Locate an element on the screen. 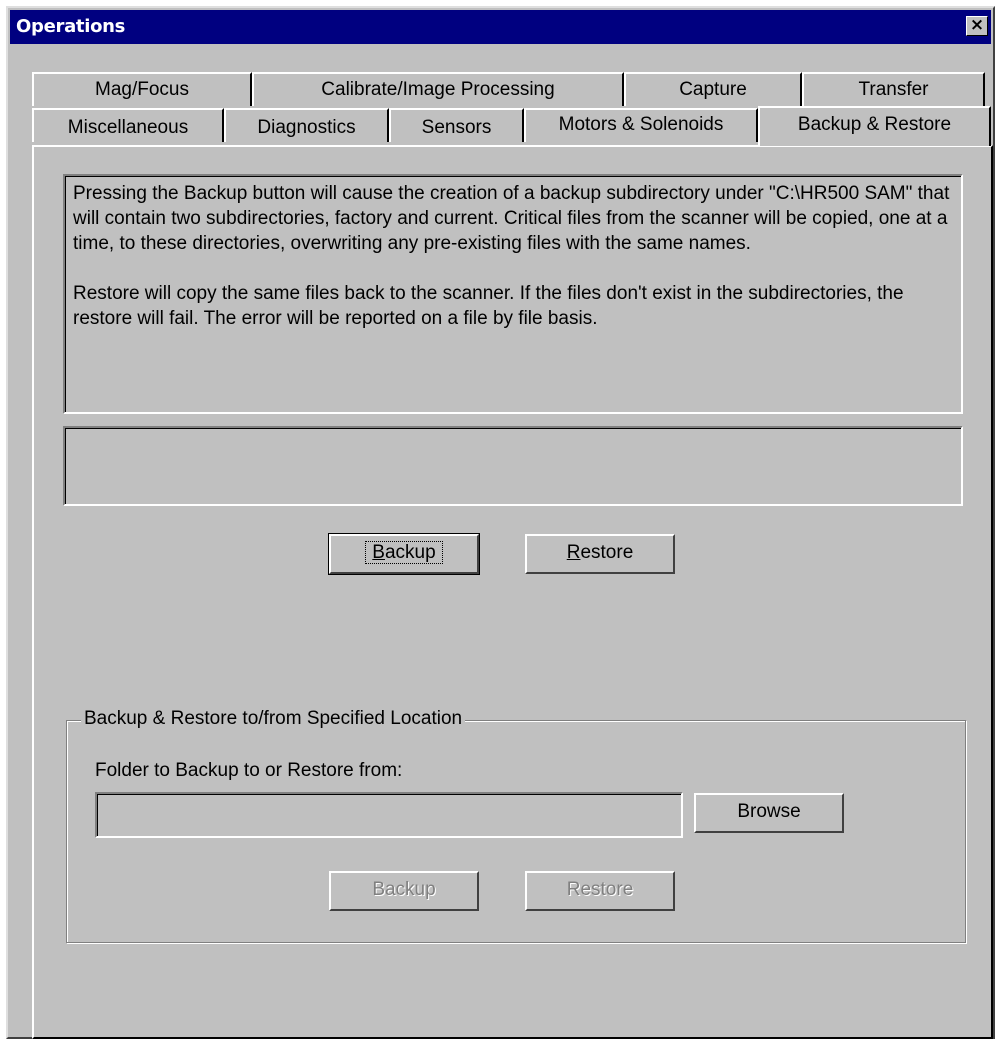 The width and height of the screenshot is (999, 1043). location-backup-button: Backup is located at coordinates (404, 891).